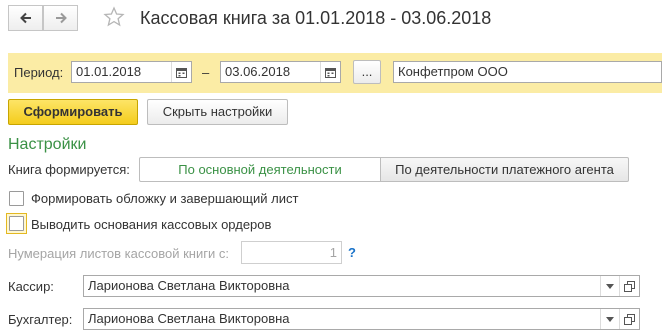 The image size is (662, 334). What do you see at coordinates (109, 71) in the screenshot?
I see `date-from-value: 01.01.2018` at bounding box center [109, 71].